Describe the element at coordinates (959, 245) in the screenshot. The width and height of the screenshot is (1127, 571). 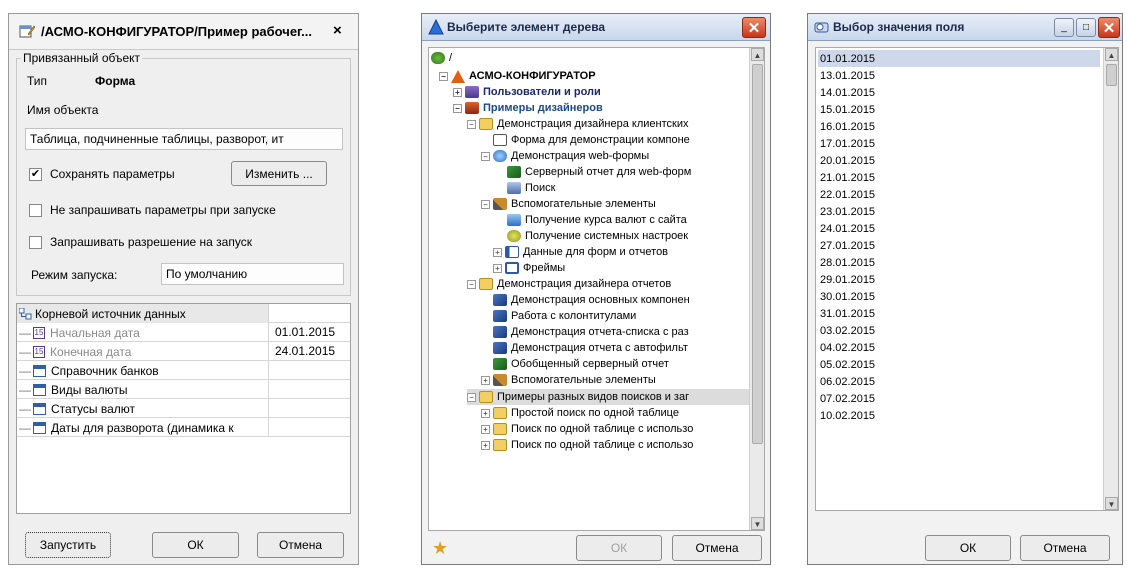
I see `list-item: 27.01.2015` at that location.